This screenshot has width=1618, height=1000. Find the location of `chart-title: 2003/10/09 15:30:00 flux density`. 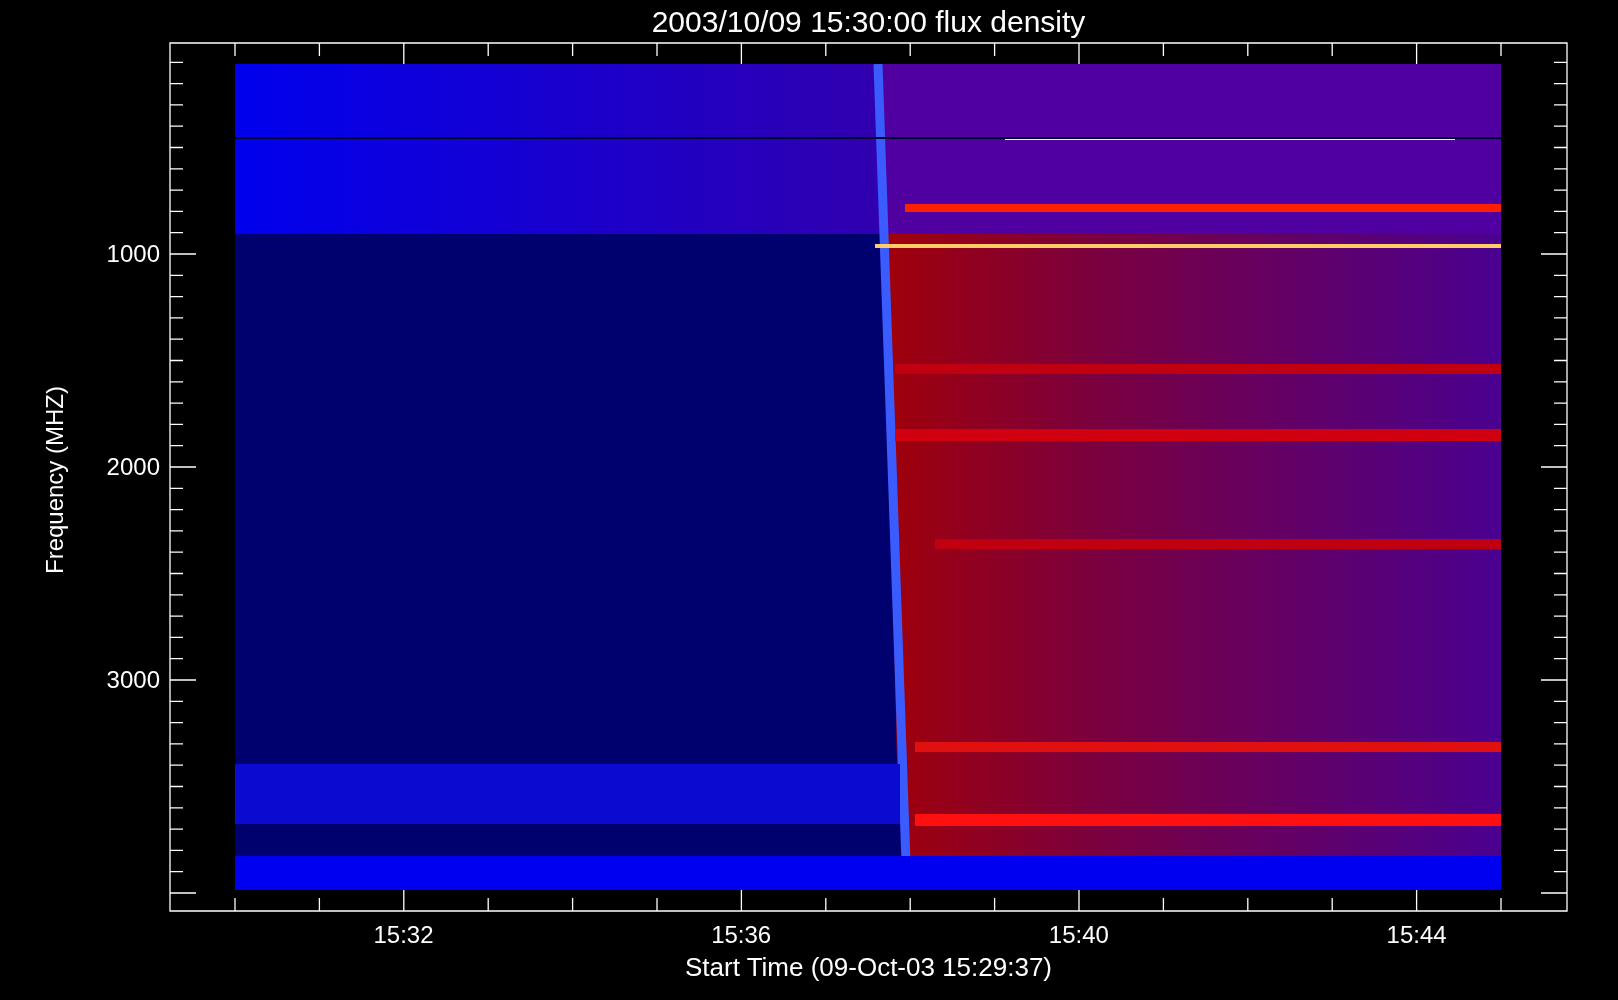

chart-title: 2003/10/09 15:30:00 flux density is located at coordinates (868, 22).